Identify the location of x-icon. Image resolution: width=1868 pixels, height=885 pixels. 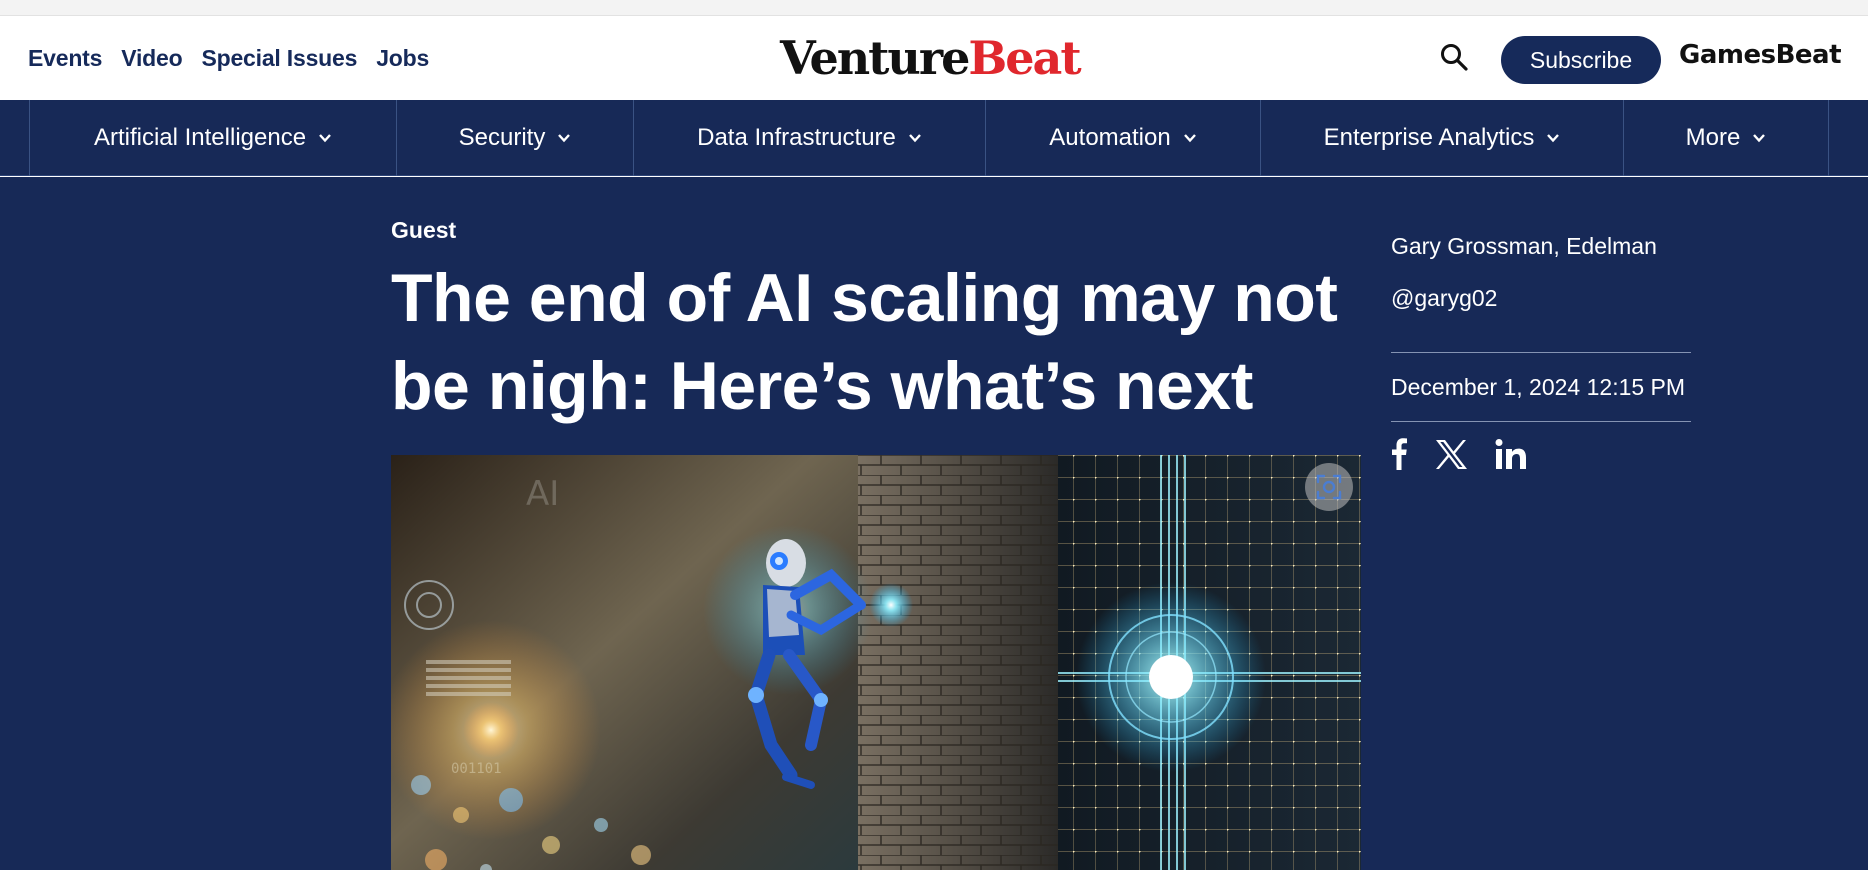
(1451, 454).